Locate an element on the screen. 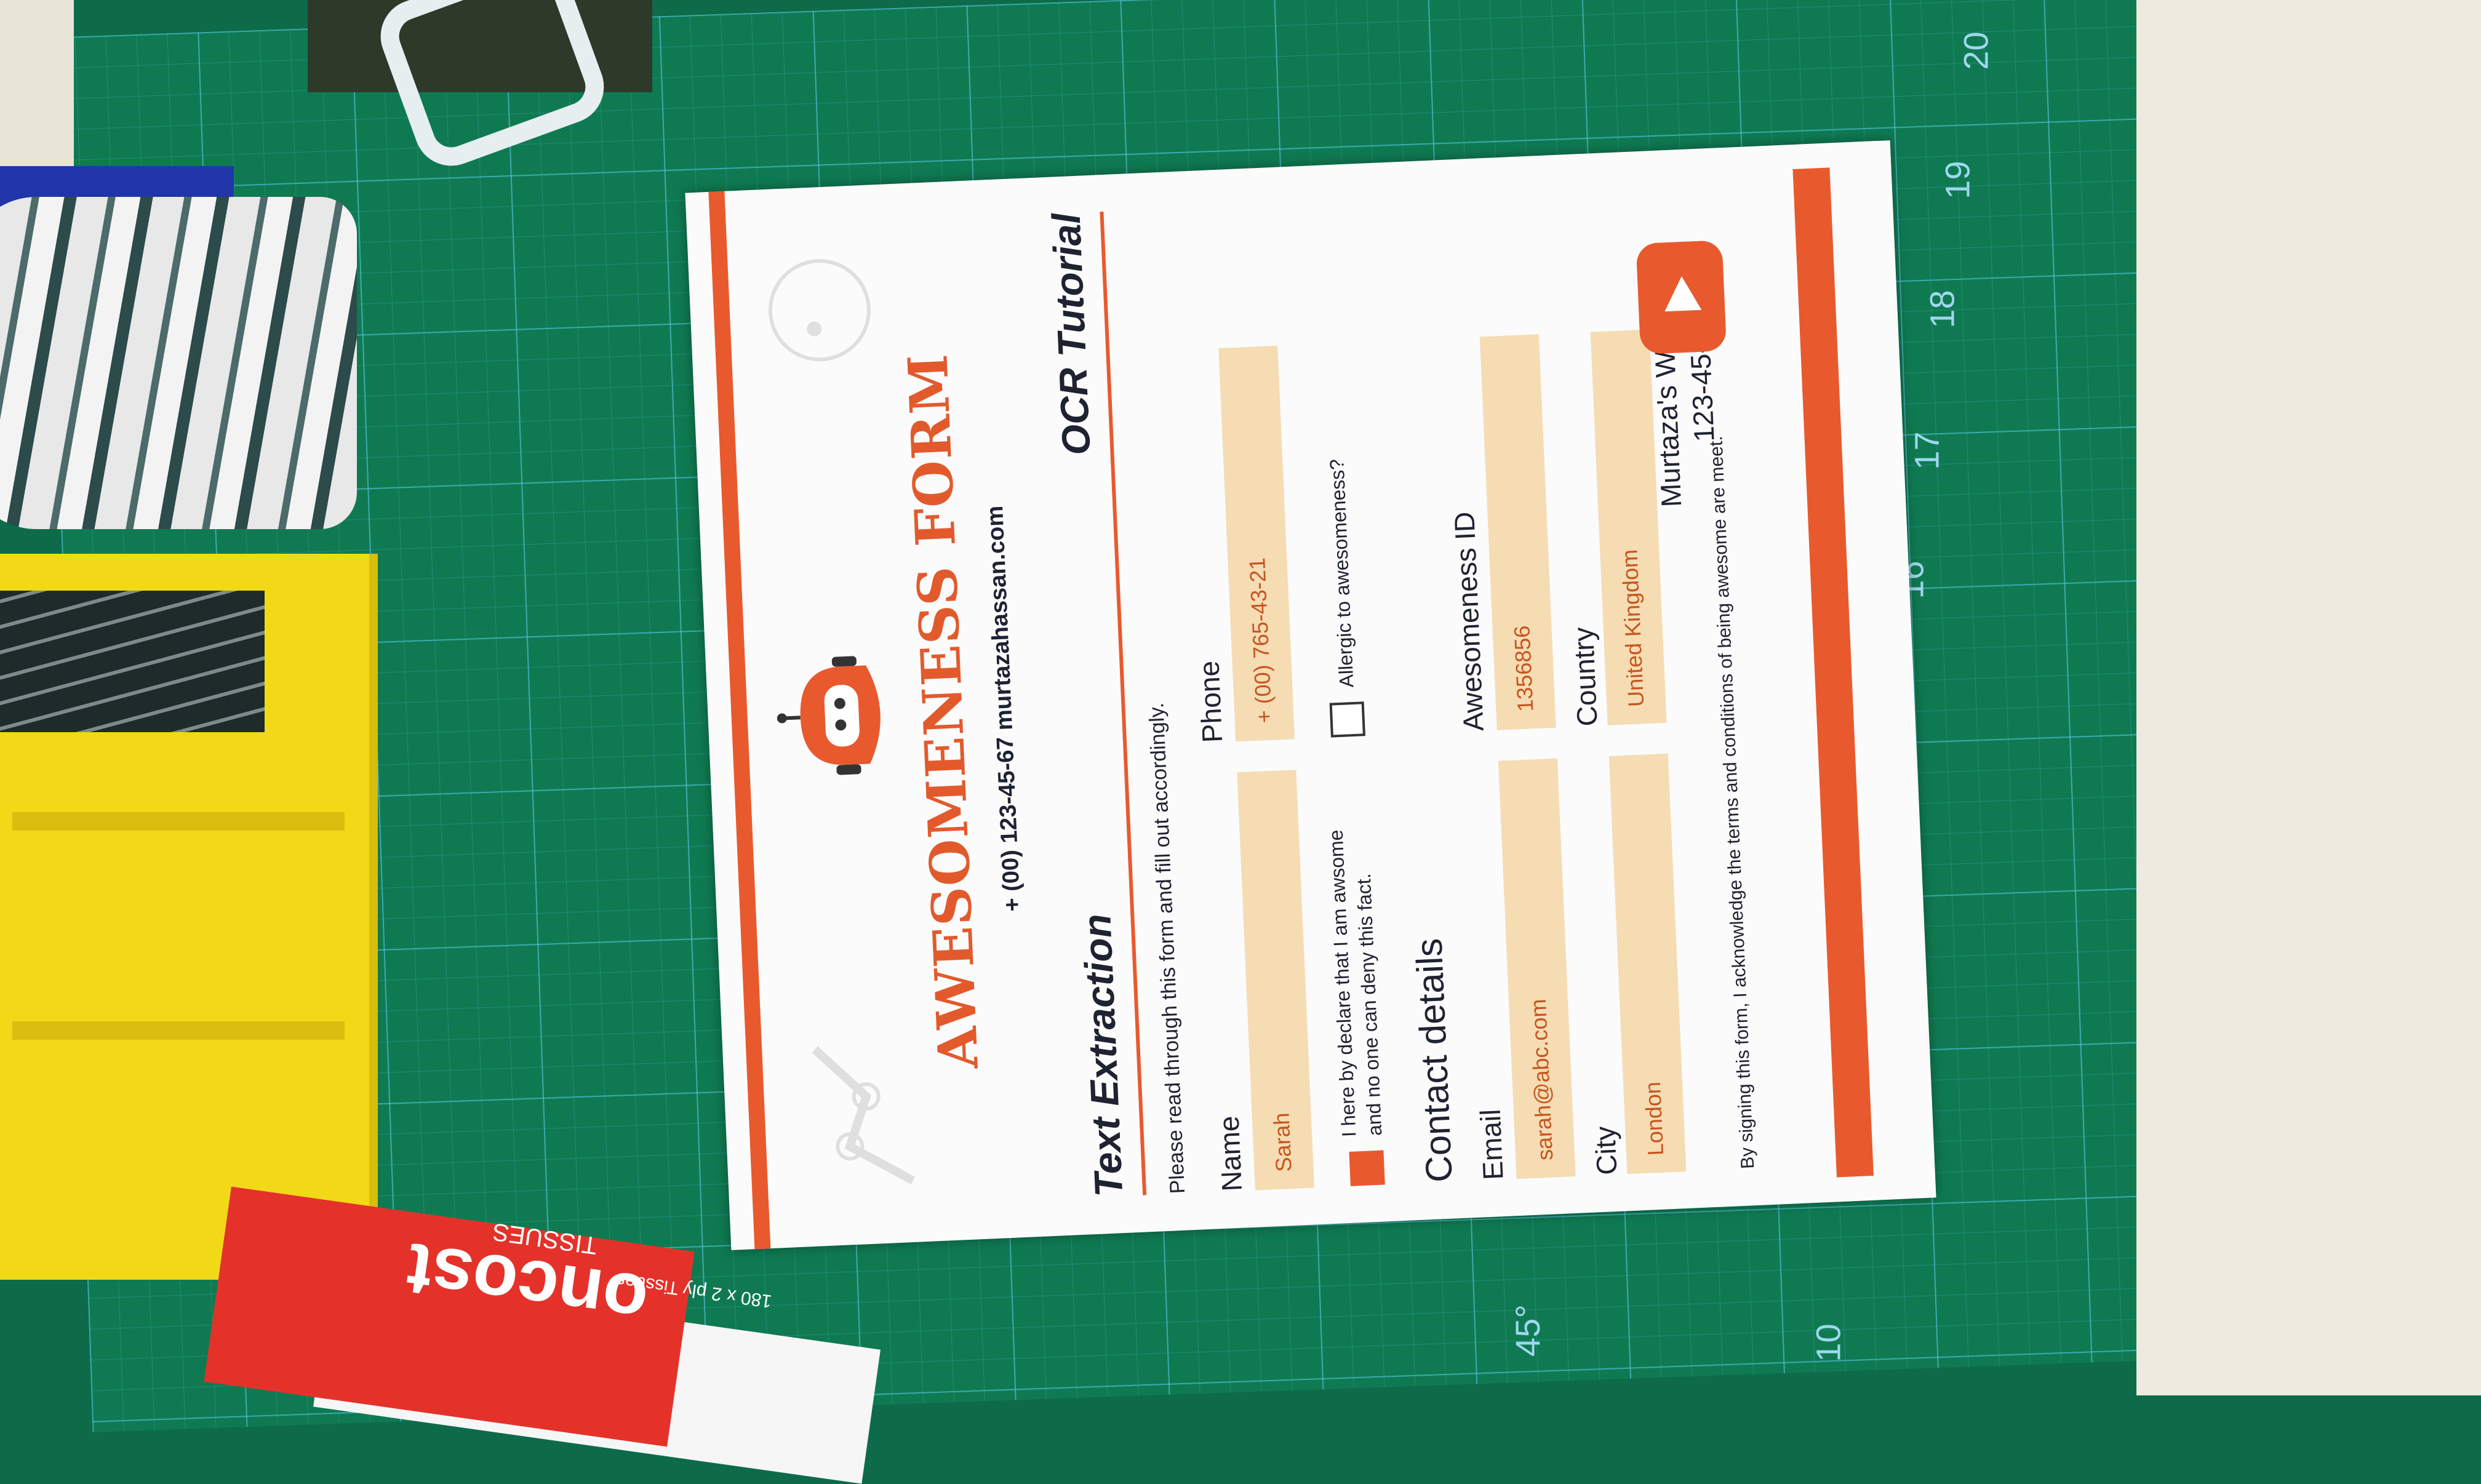  phone-label: Phone is located at coordinates (1211, 702).